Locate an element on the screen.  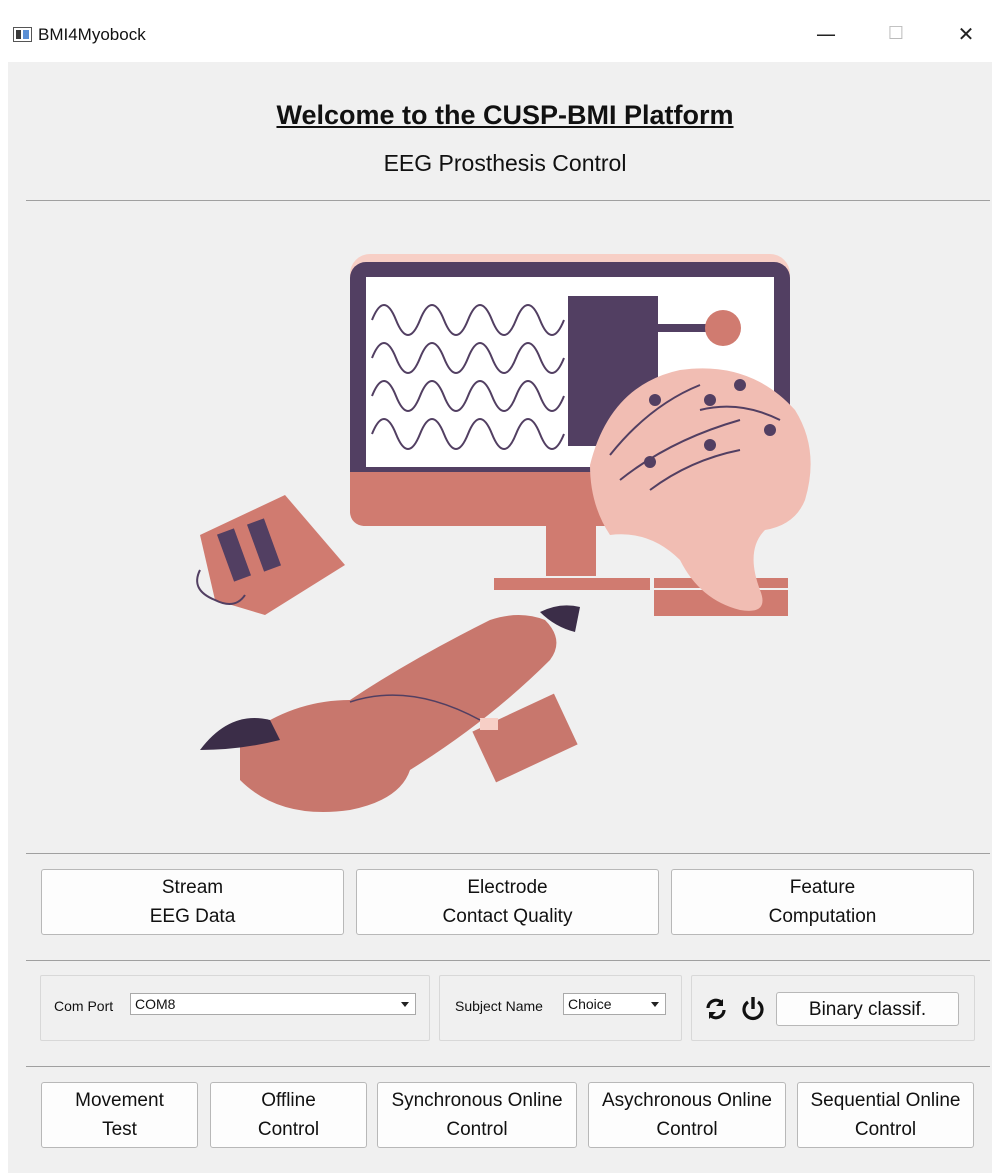
button-label-line1: Asychronous Online is located at coordinates (687, 1100).